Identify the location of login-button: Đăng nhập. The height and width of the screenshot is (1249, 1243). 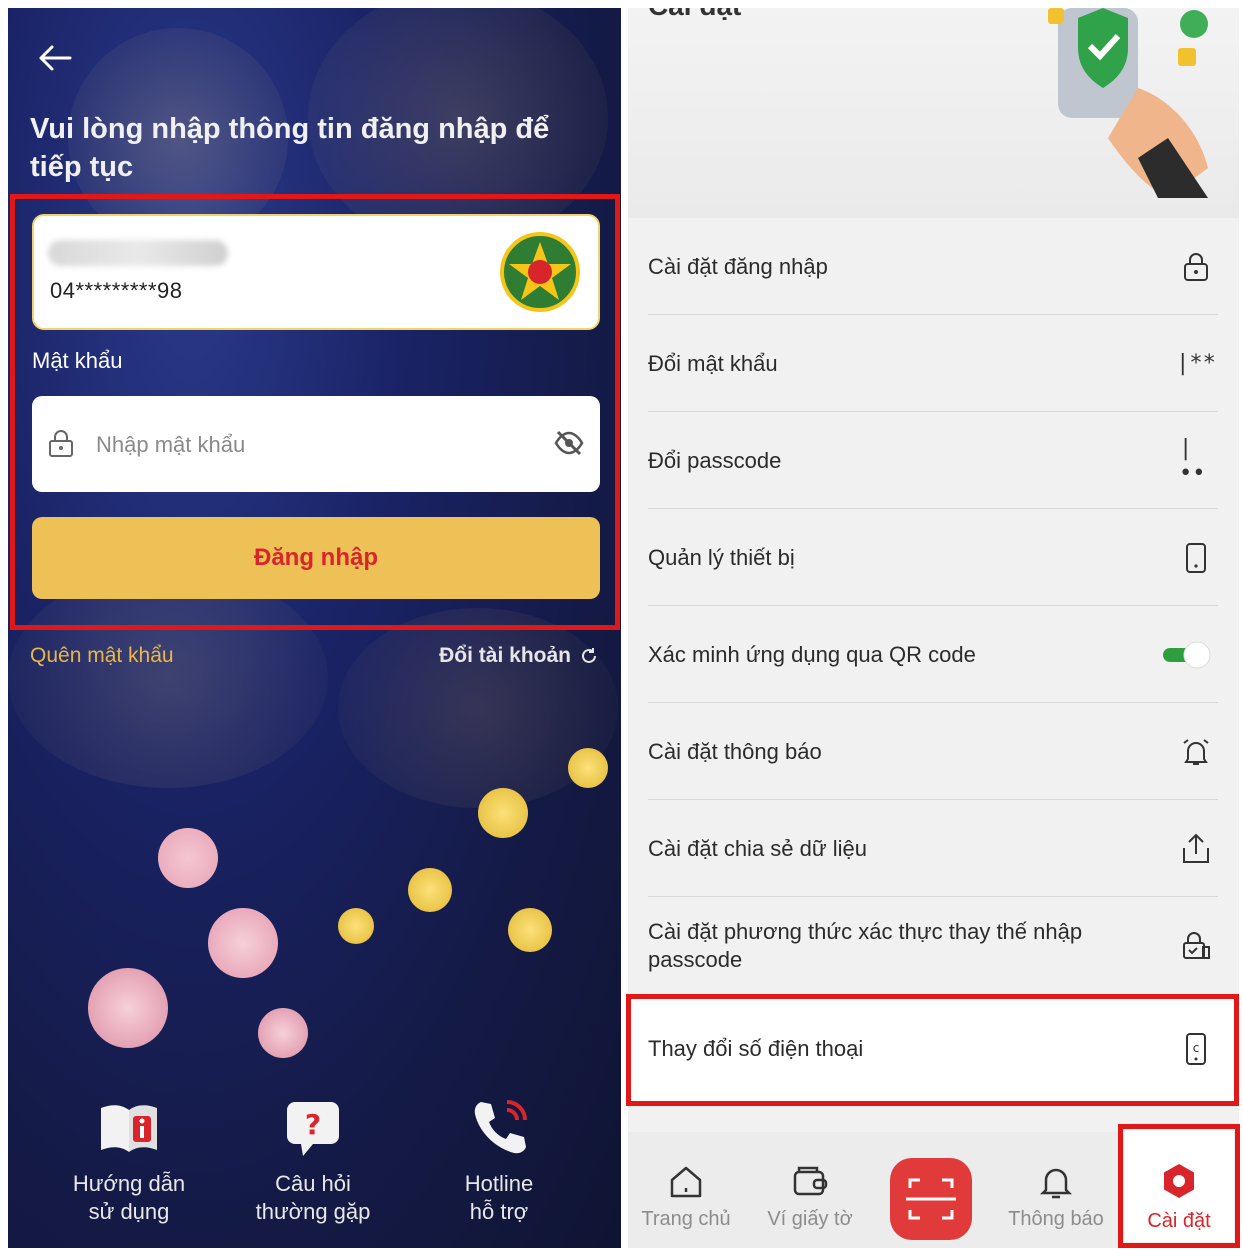
(316, 558).